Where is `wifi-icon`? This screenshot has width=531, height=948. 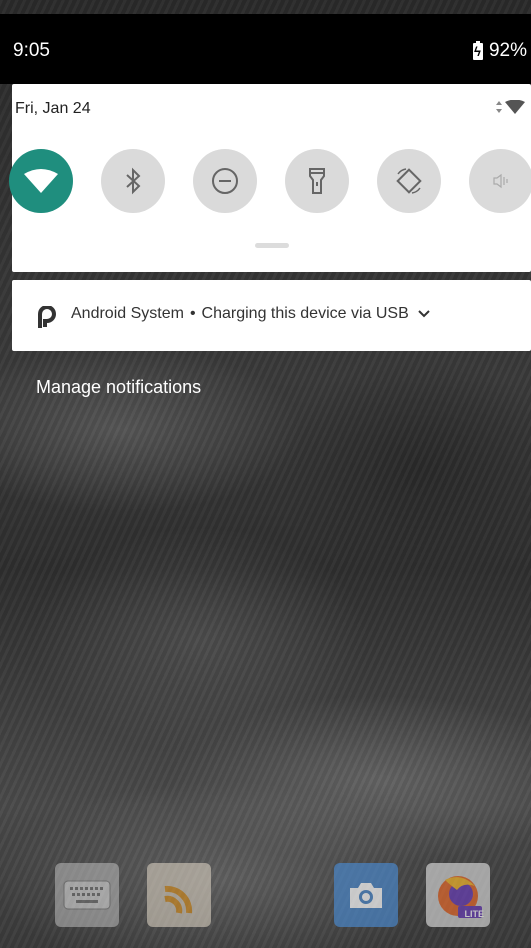 wifi-icon is located at coordinates (41, 181).